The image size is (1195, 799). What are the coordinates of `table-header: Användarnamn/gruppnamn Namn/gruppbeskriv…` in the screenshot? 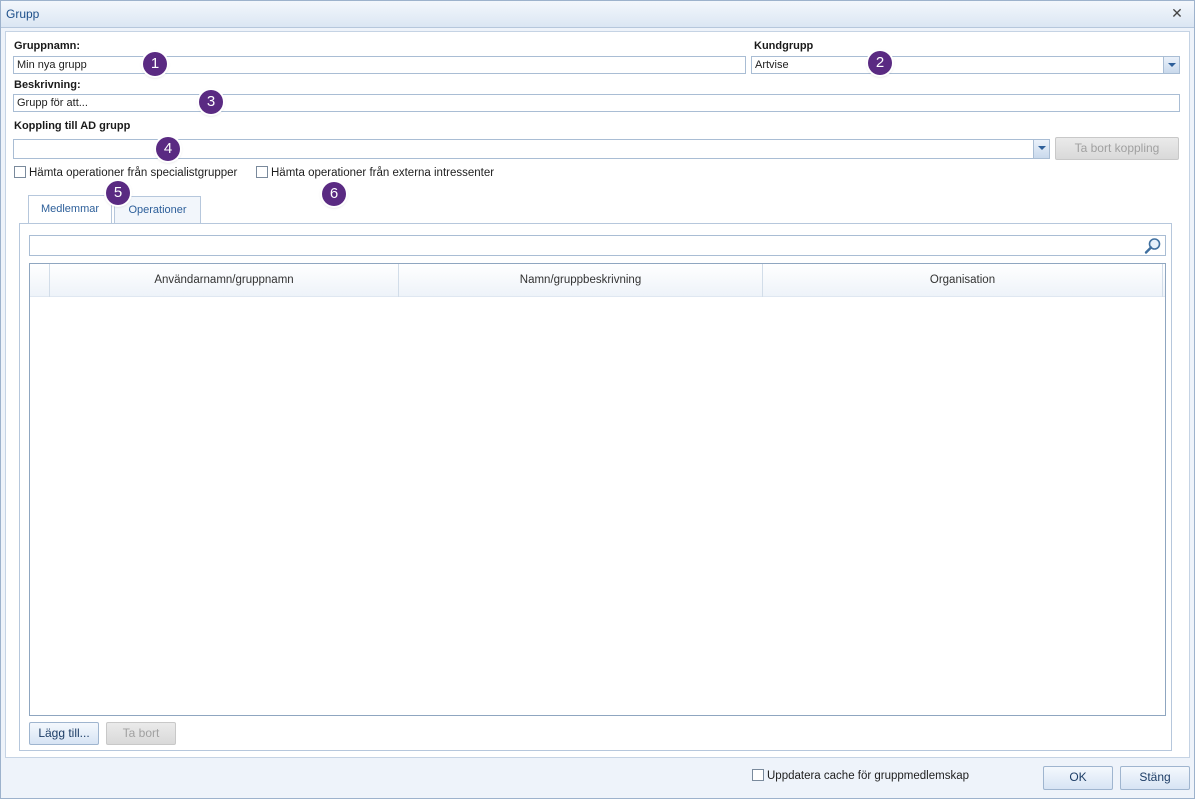 It's located at (597, 280).